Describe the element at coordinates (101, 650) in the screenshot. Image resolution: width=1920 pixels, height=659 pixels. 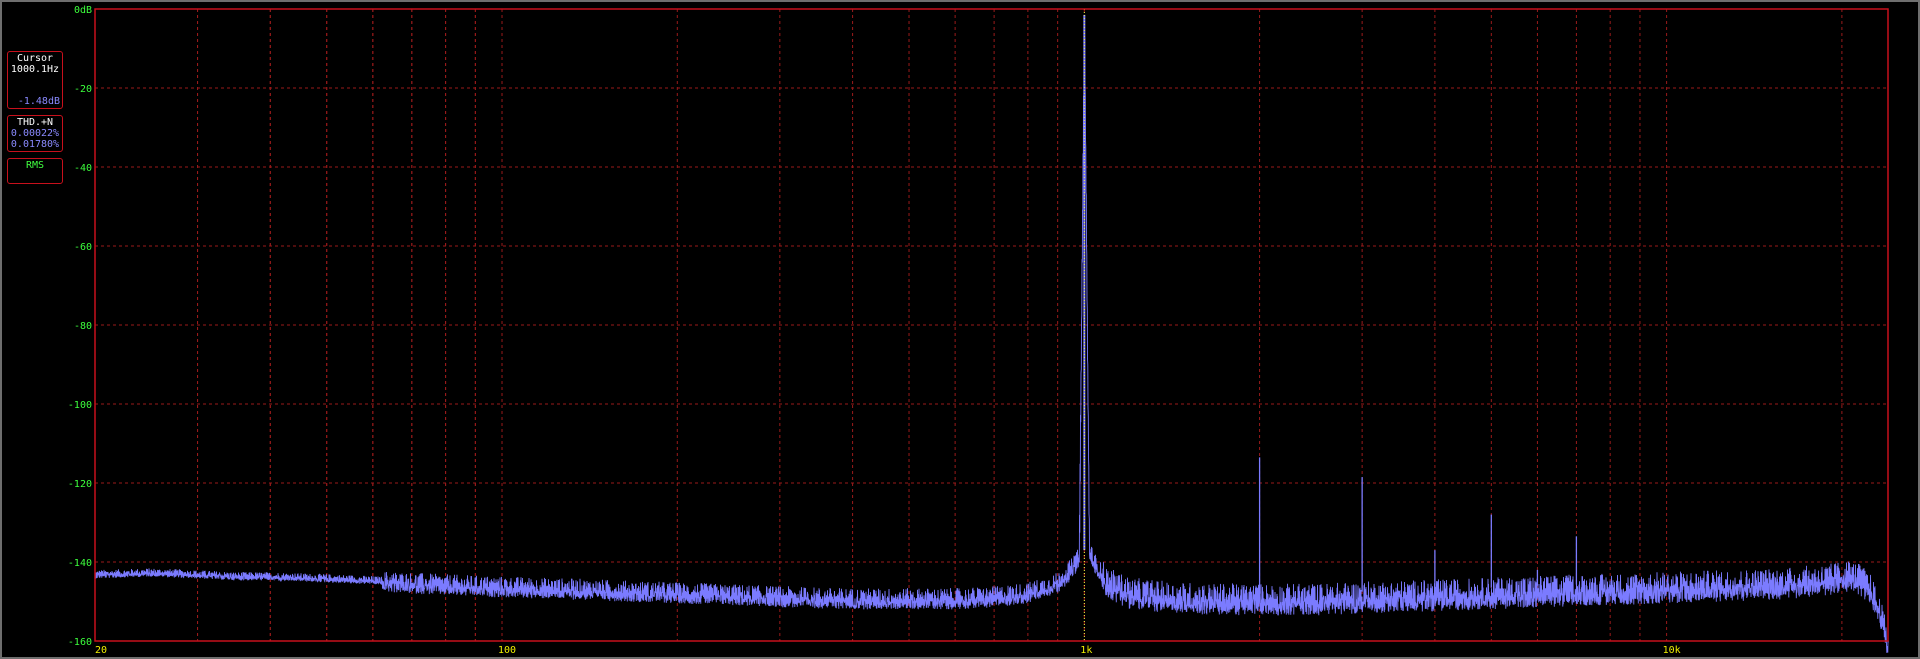
I see `x-tick-label: 20` at that location.